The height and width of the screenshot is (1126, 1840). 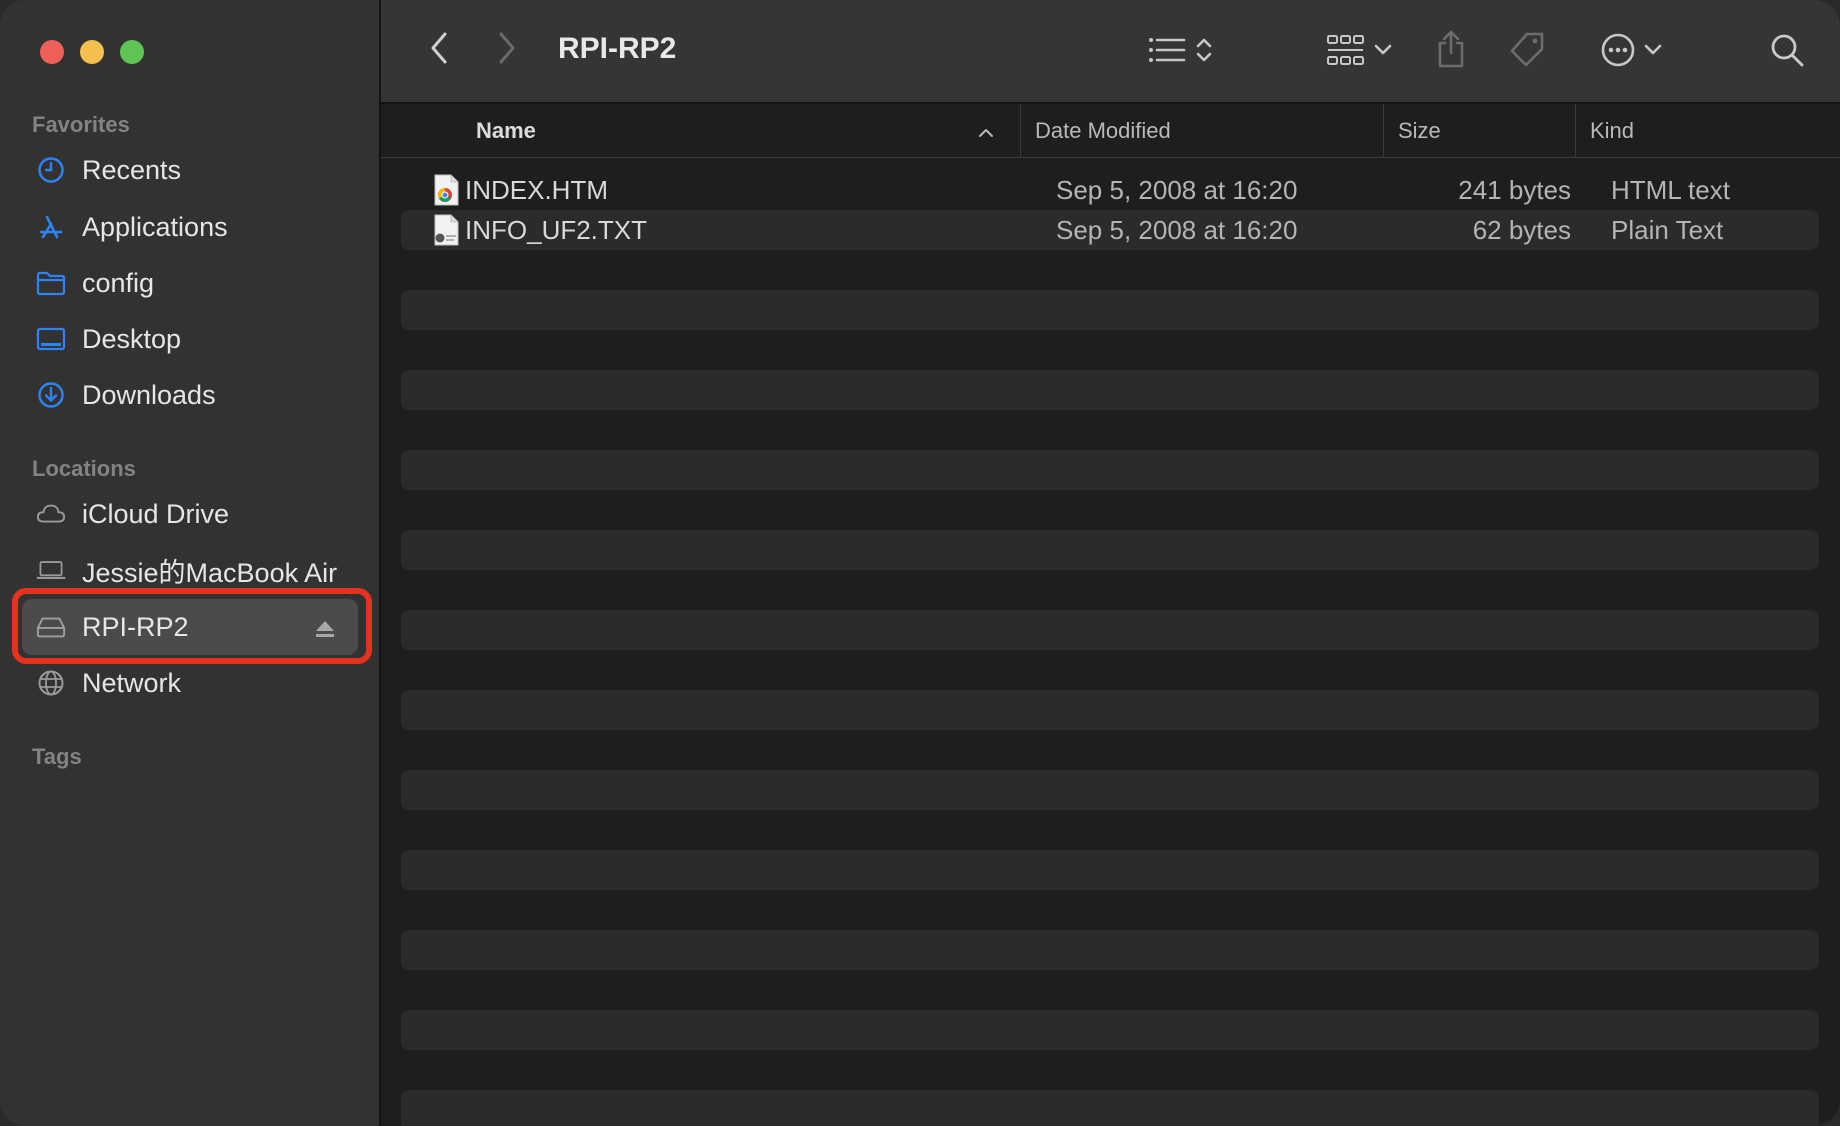 I want to click on share-icon, so click(x=1451, y=51).